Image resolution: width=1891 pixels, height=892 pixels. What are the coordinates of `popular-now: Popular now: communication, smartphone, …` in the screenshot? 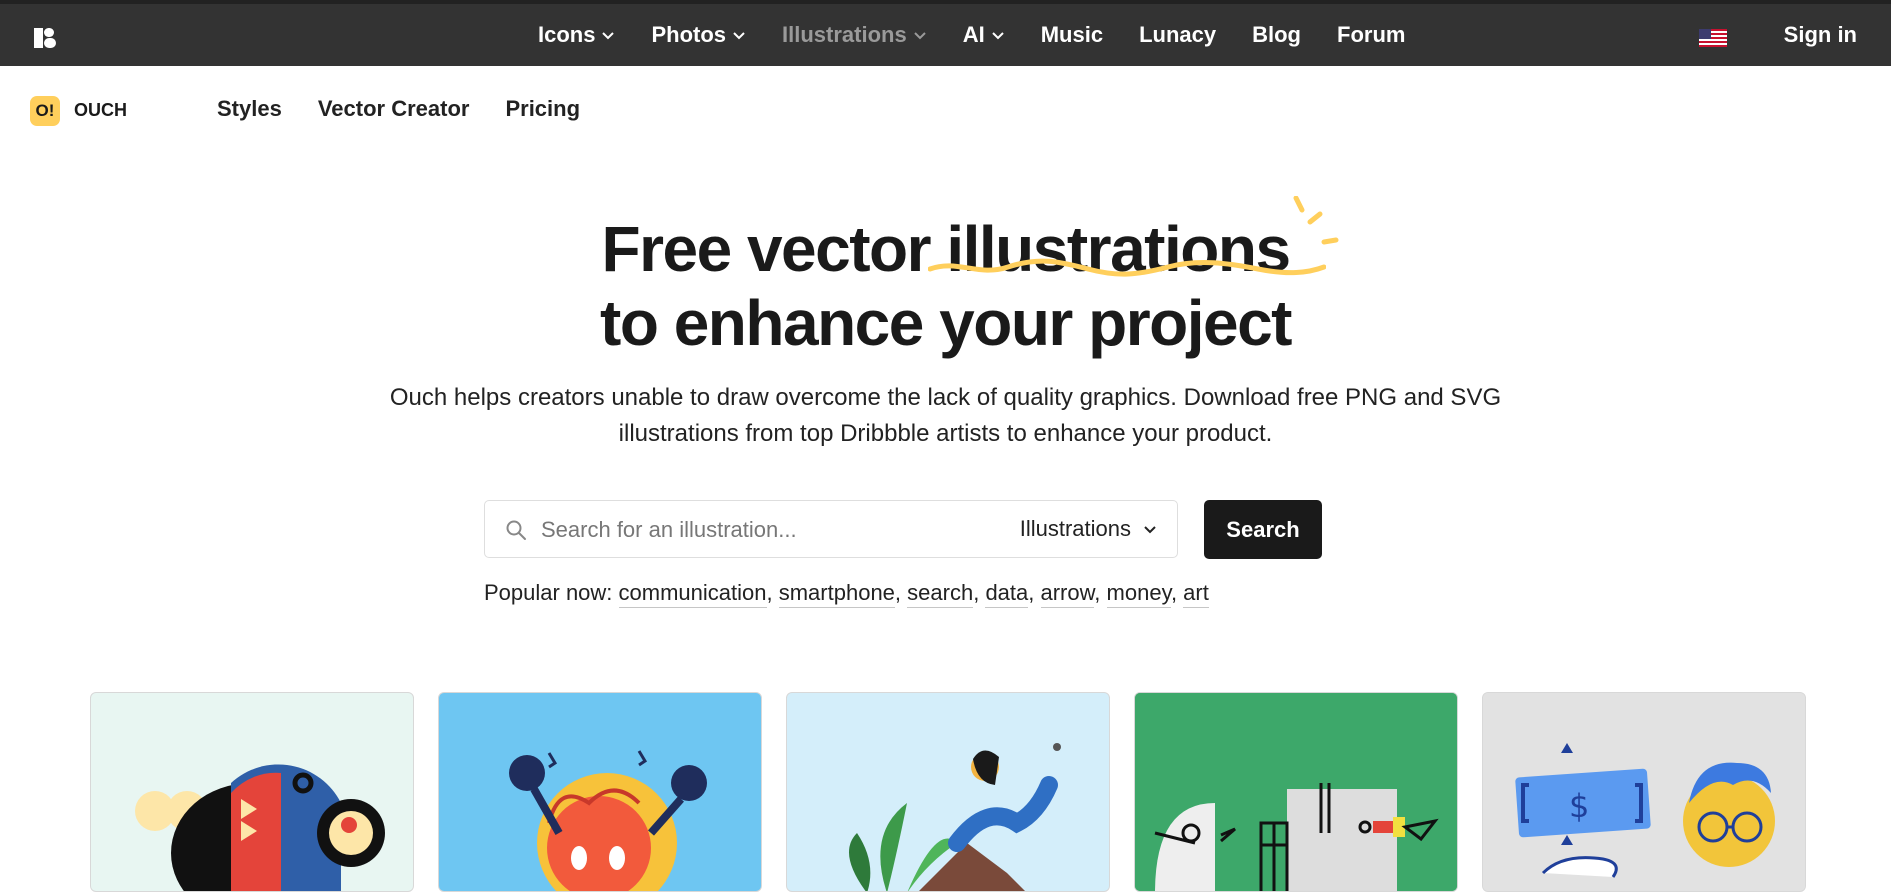 It's located at (846, 594).